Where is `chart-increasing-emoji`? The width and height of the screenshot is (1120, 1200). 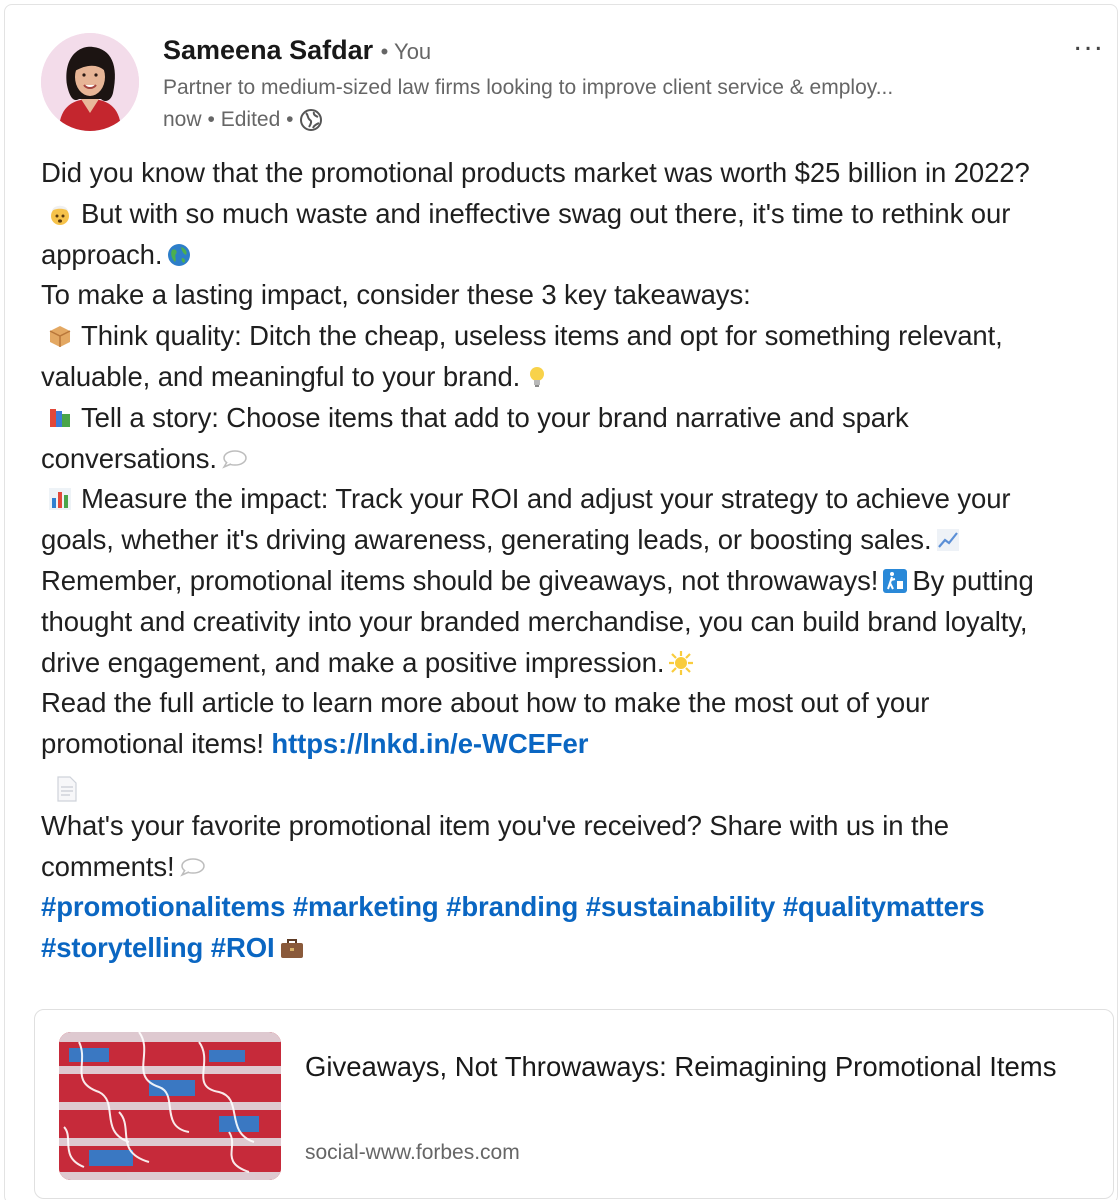 chart-increasing-emoji is located at coordinates (948, 538).